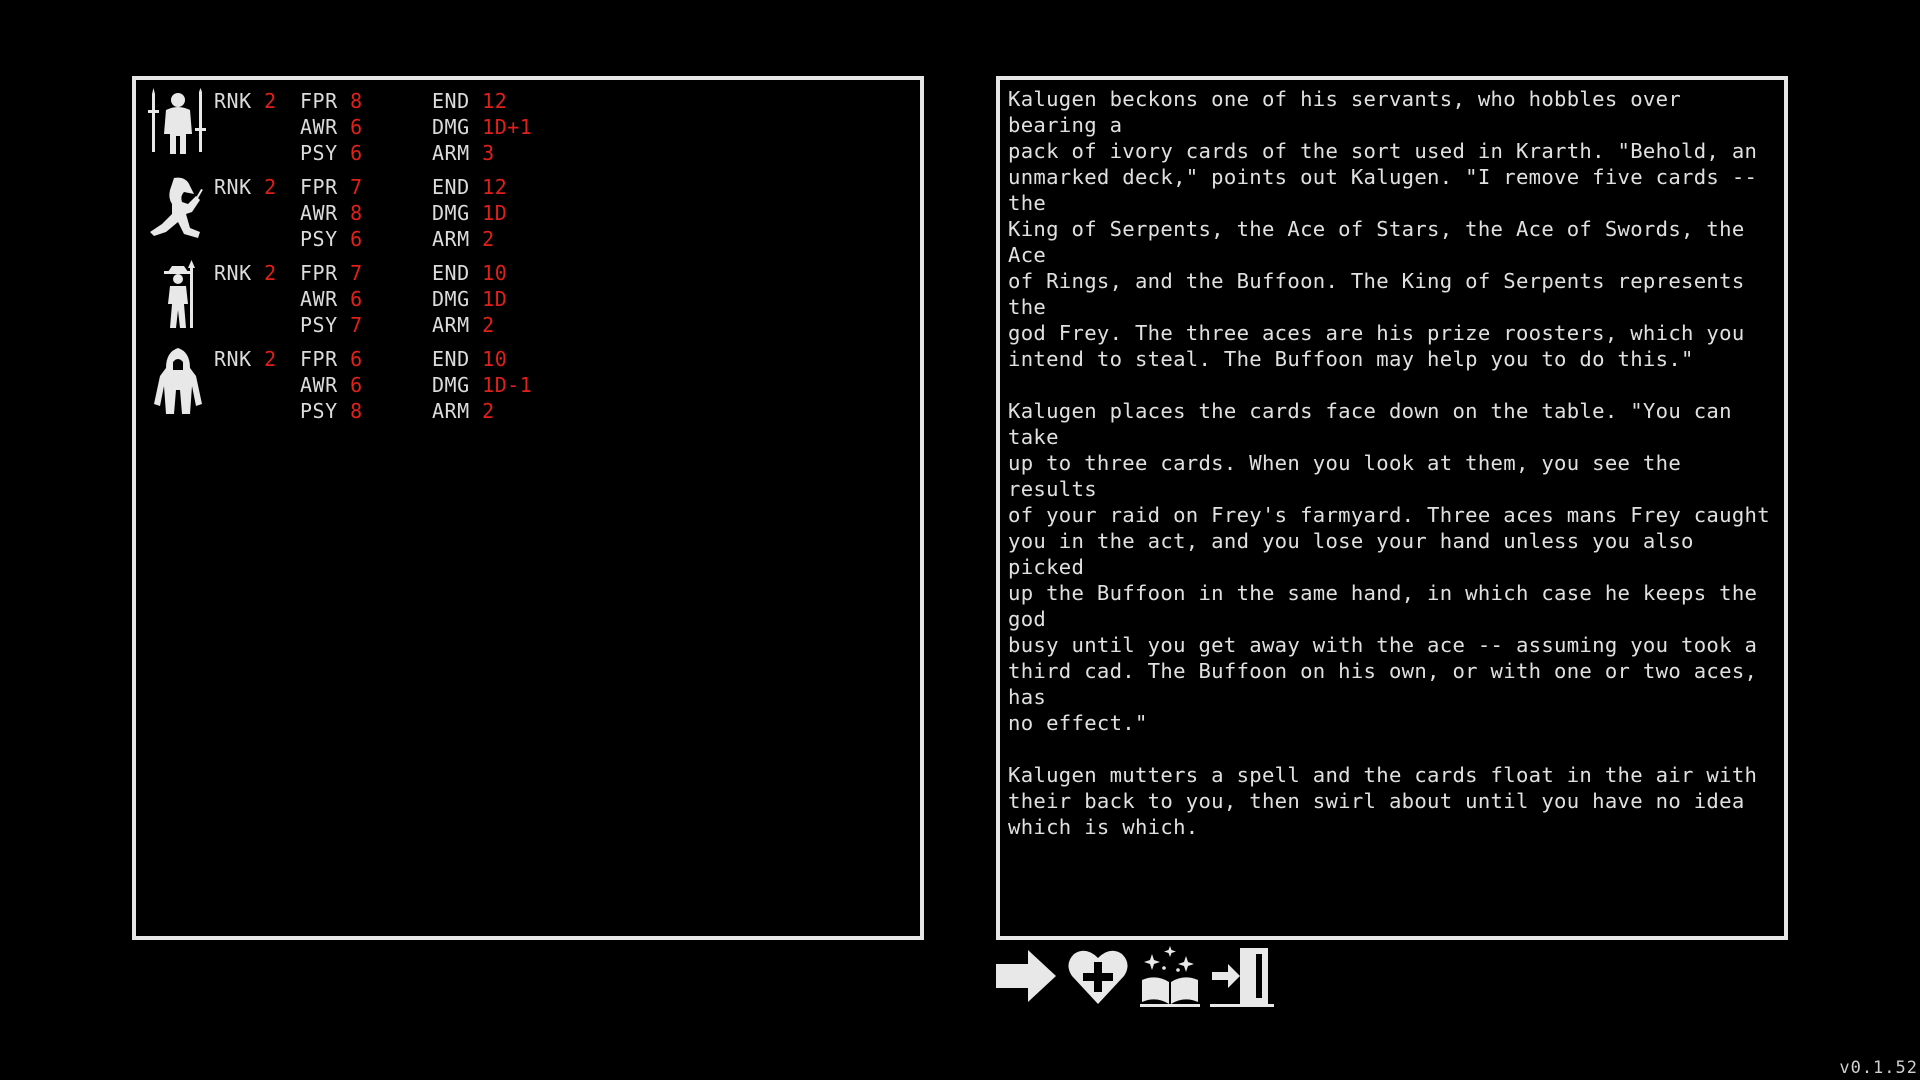 The height and width of the screenshot is (1080, 1920). I want to click on stat-awr: AWR 8, so click(331, 213).